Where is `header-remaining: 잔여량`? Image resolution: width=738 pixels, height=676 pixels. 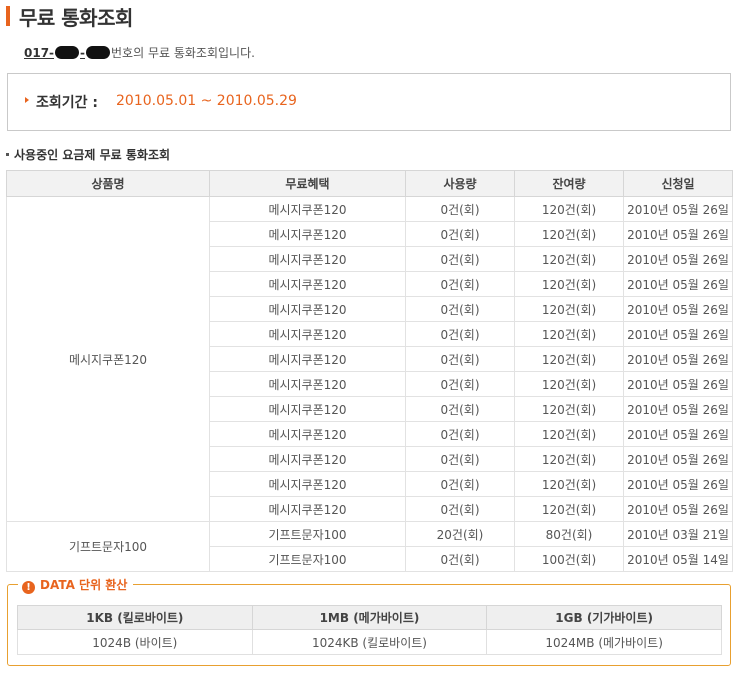 header-remaining: 잔여량 is located at coordinates (569, 183).